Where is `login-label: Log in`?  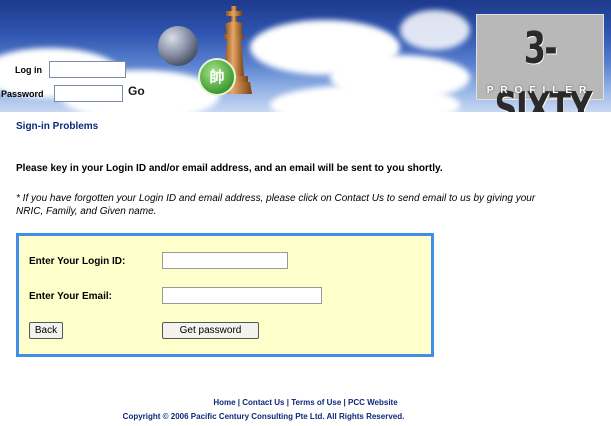 login-label: Log in is located at coordinates (28, 70).